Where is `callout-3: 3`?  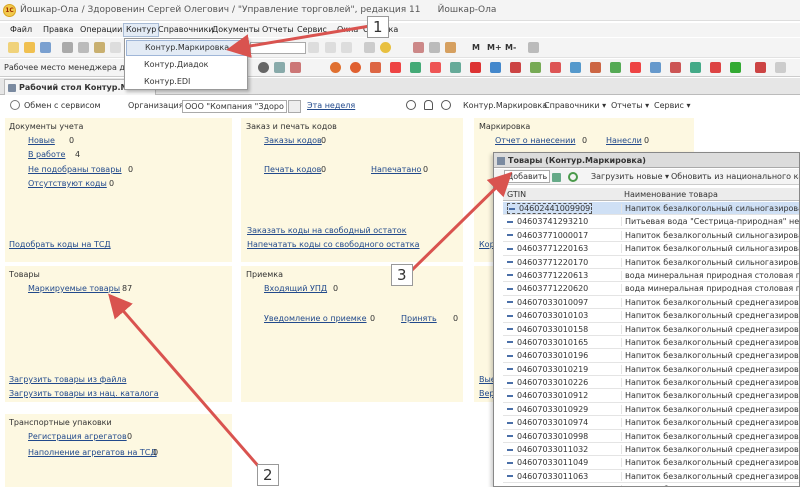 callout-3: 3 is located at coordinates (402, 275).